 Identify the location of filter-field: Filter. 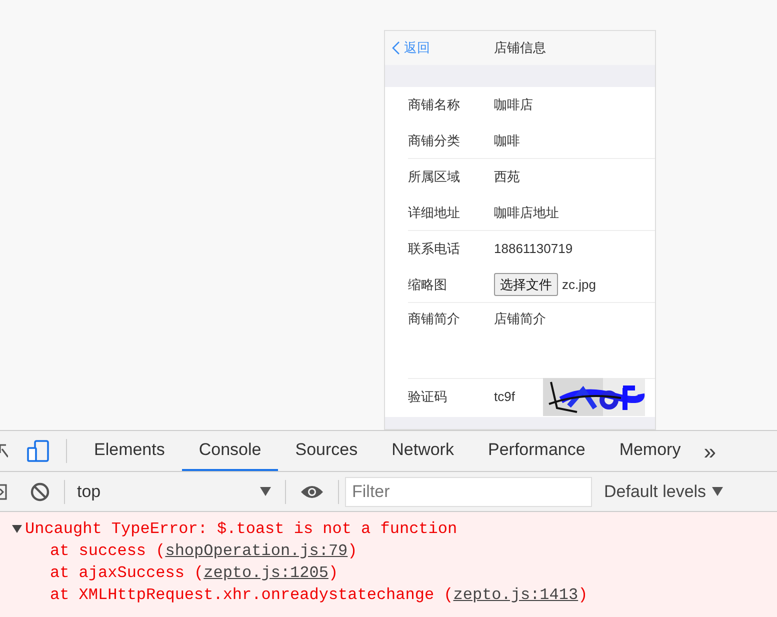
(468, 491).